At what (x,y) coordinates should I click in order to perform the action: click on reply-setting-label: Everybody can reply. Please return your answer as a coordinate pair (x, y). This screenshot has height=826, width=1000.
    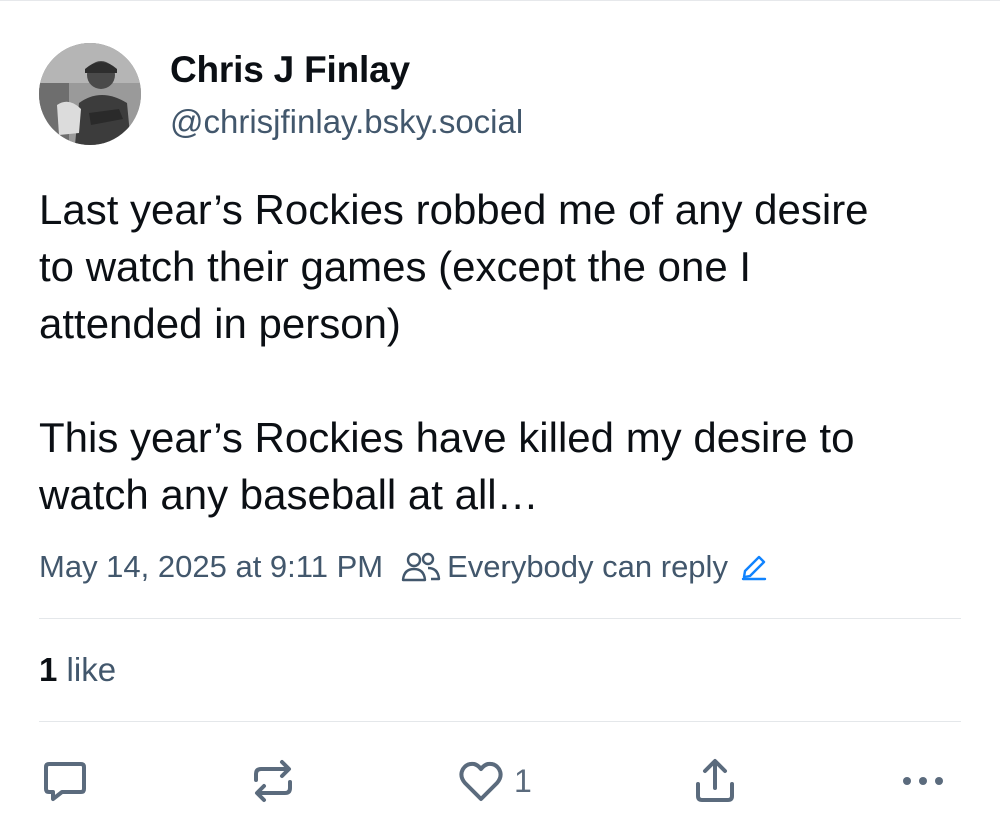
    Looking at the image, I should click on (587, 566).